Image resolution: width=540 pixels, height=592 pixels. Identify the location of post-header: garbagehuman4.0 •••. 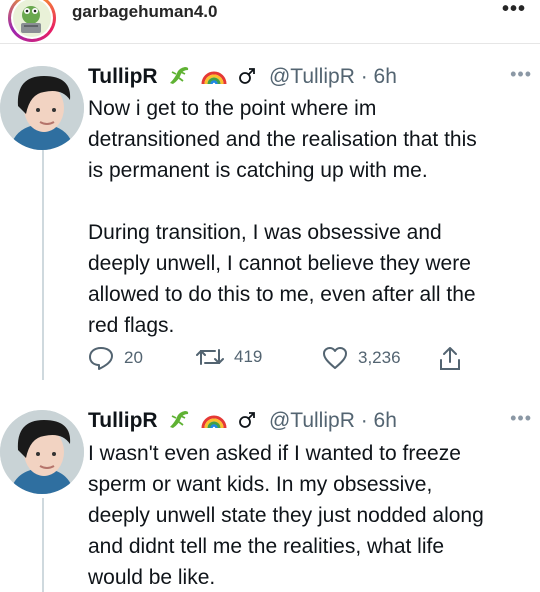
(270, 22).